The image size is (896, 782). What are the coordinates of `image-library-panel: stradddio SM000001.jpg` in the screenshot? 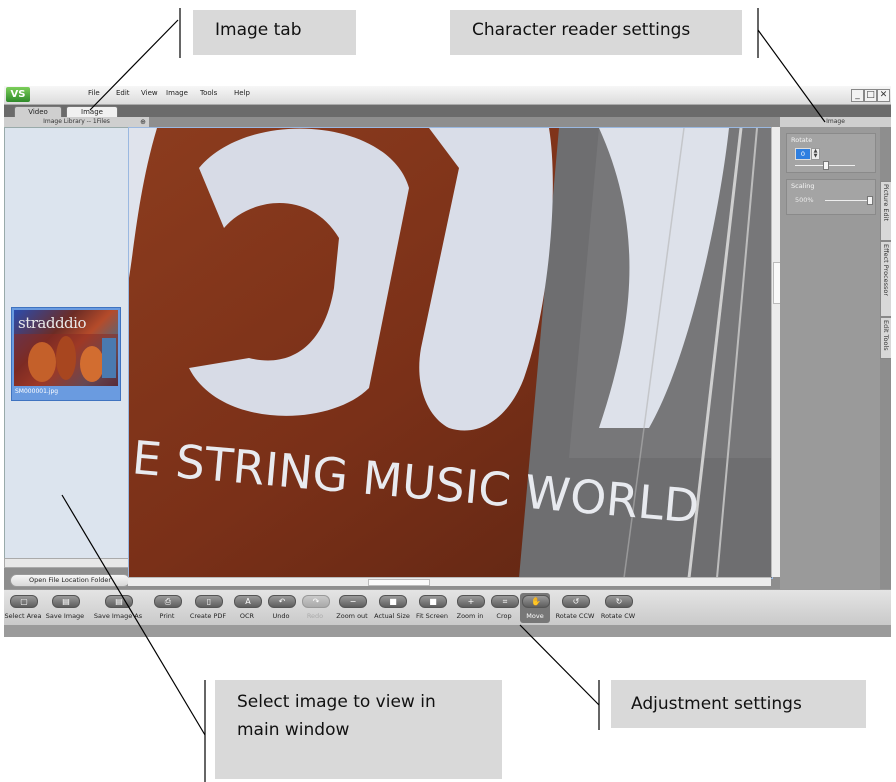 It's located at (67, 343).